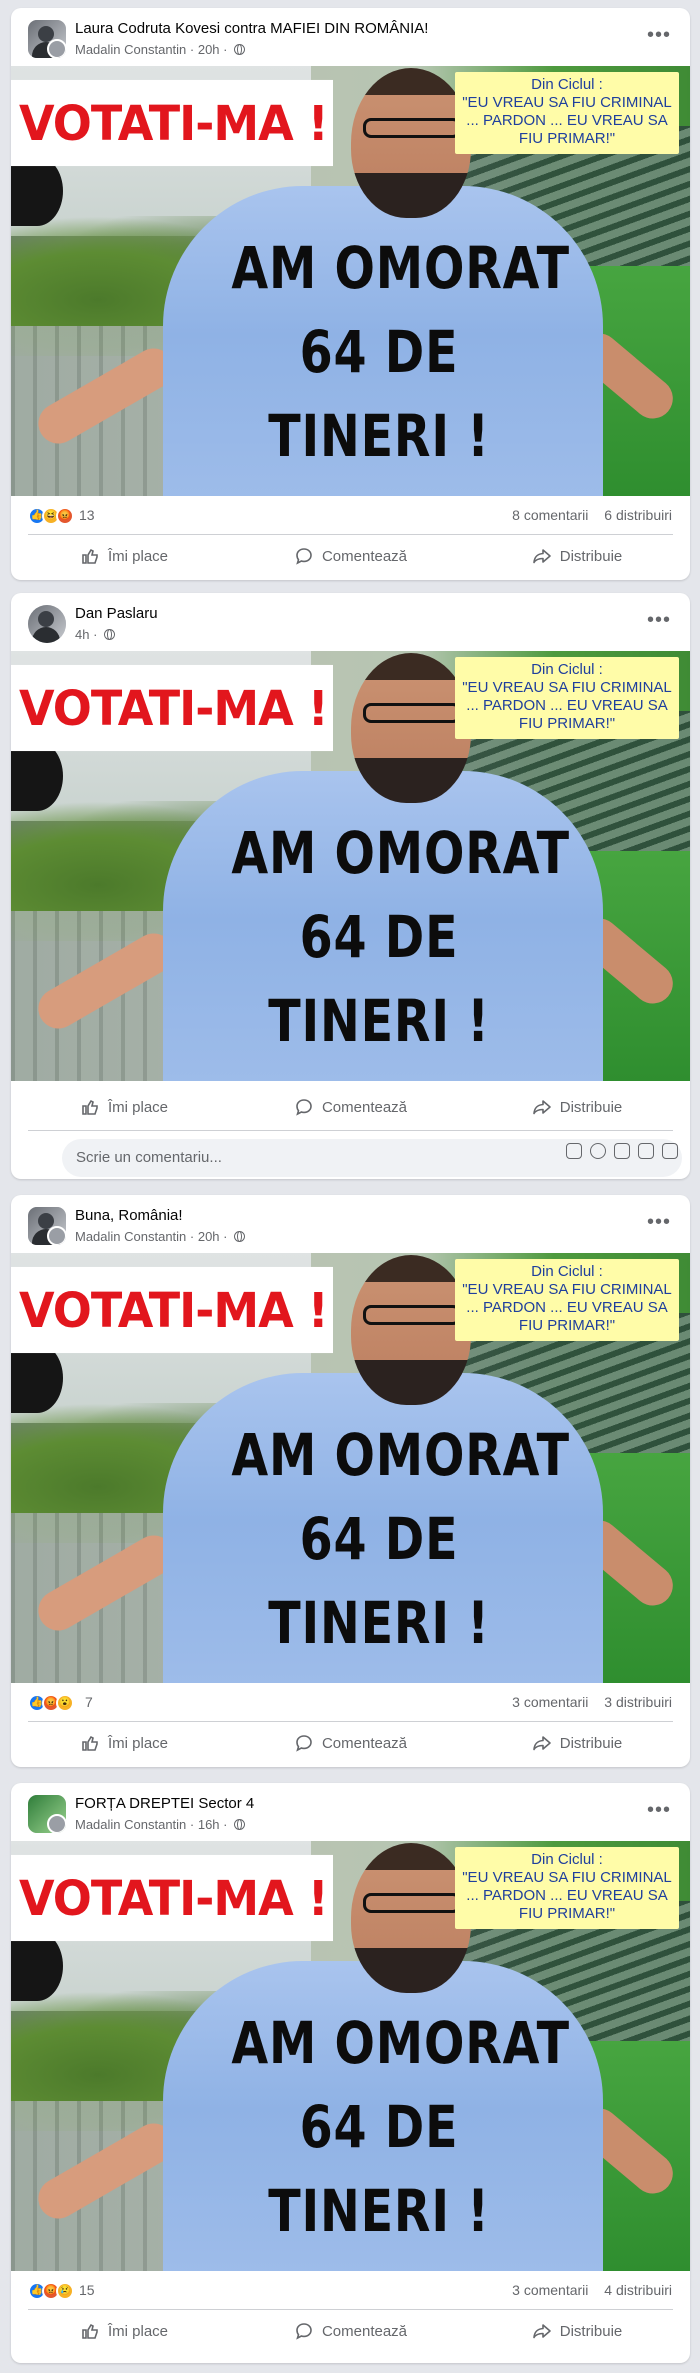  Describe the element at coordinates (638, 2290) in the screenshot. I see `shares-count: 4 distribuiri` at that location.